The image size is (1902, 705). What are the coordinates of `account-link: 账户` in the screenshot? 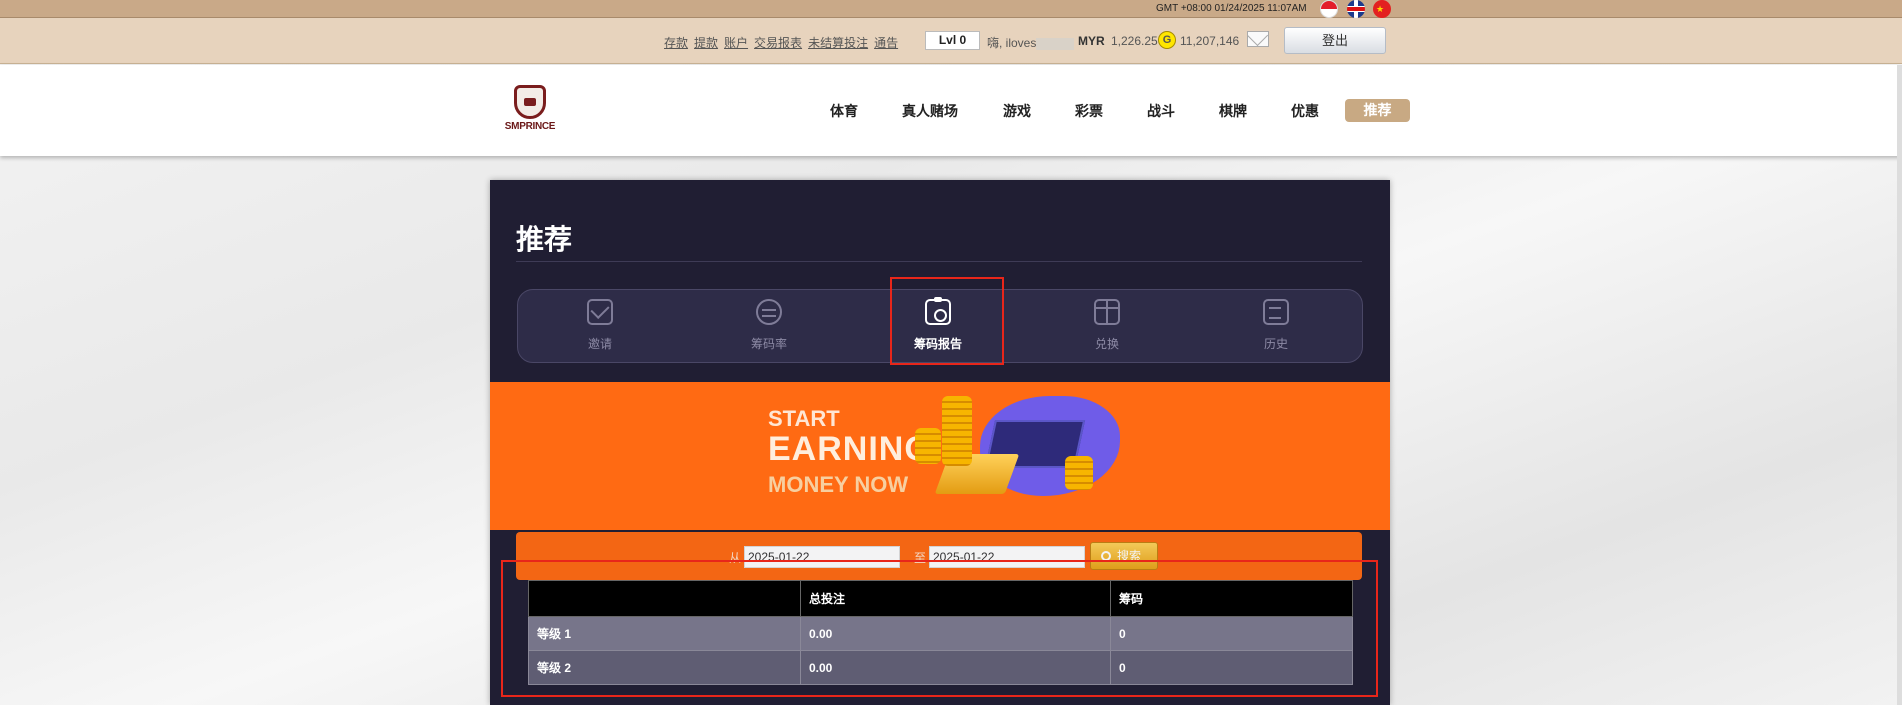 It's located at (736, 43).